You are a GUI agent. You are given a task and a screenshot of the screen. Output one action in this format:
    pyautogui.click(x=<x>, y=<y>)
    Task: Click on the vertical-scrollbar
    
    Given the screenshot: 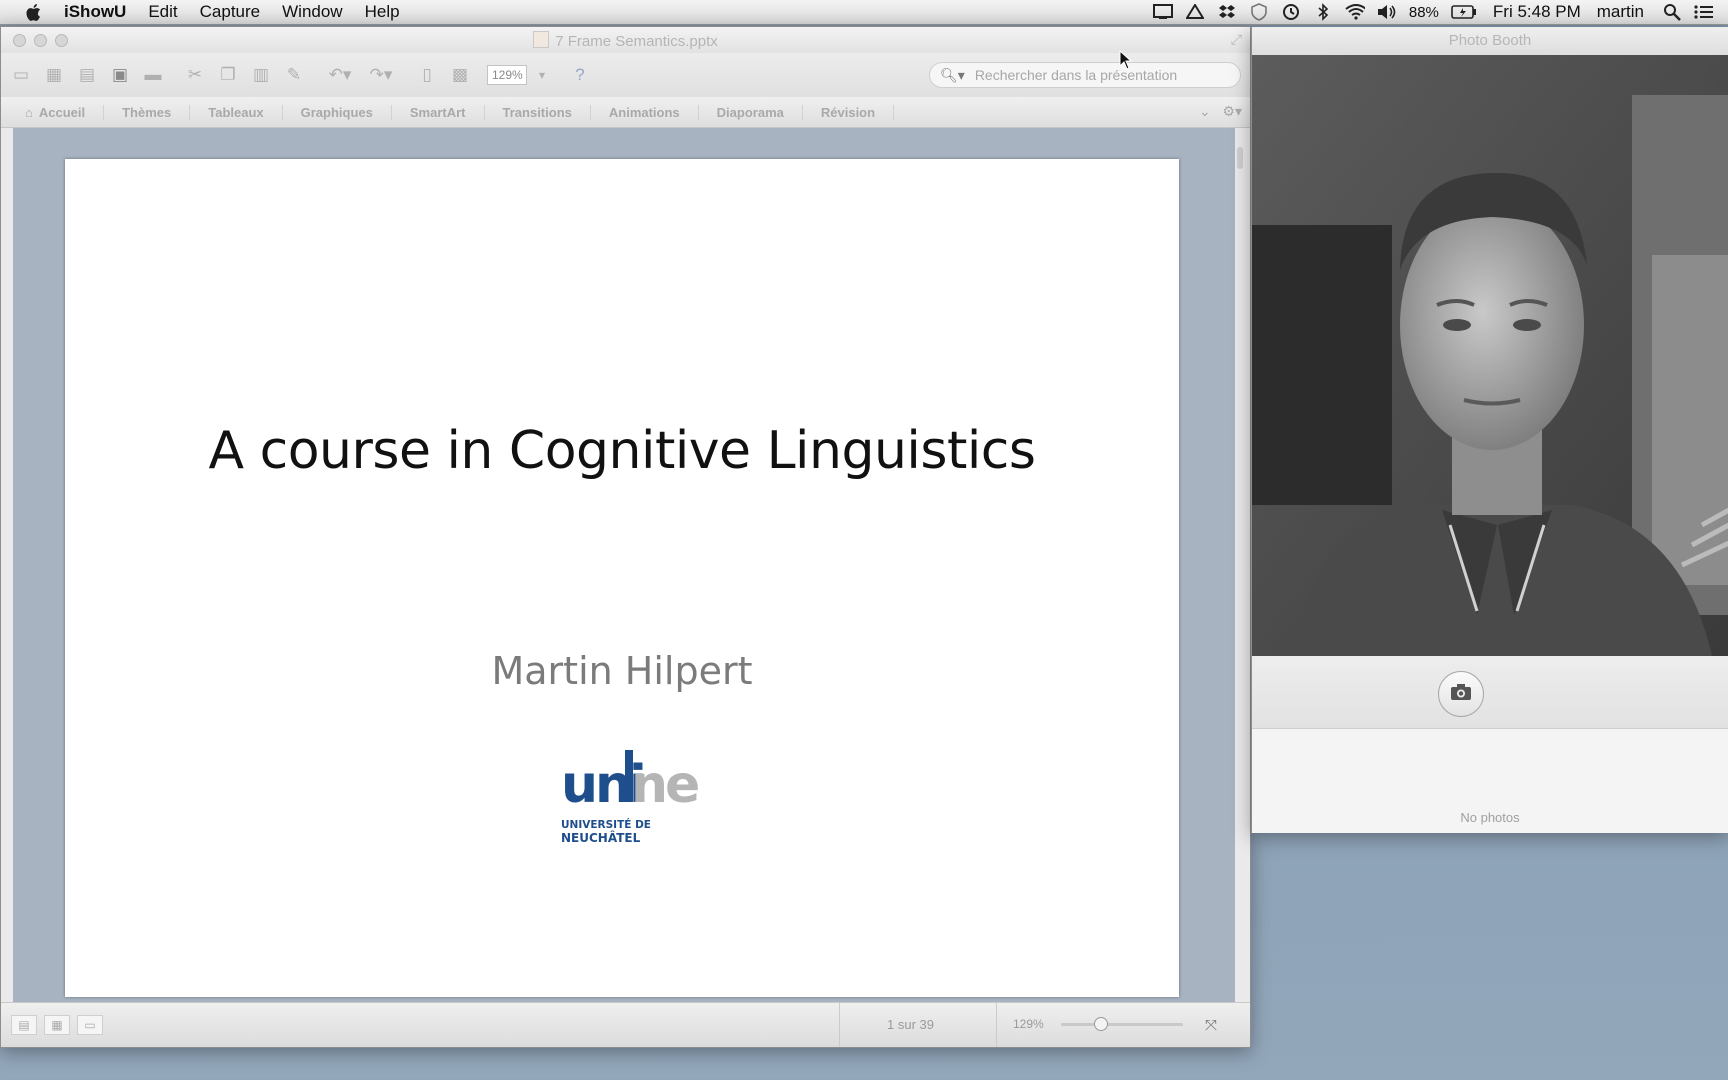 What is the action you would take?
    pyautogui.click(x=1241, y=570)
    